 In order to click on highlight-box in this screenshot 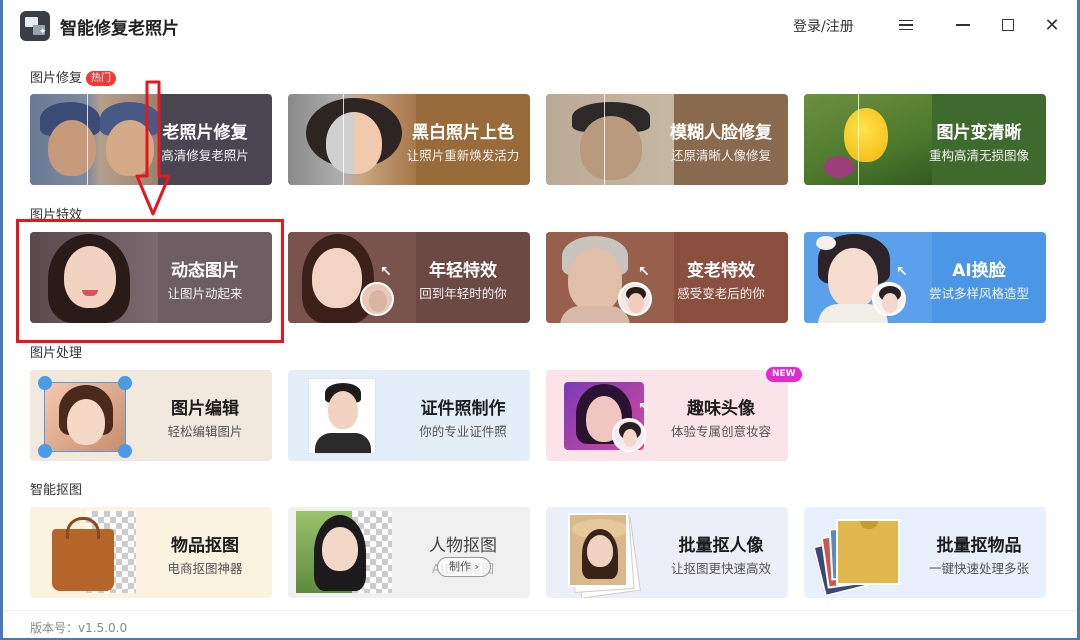, I will do `click(150, 281)`.